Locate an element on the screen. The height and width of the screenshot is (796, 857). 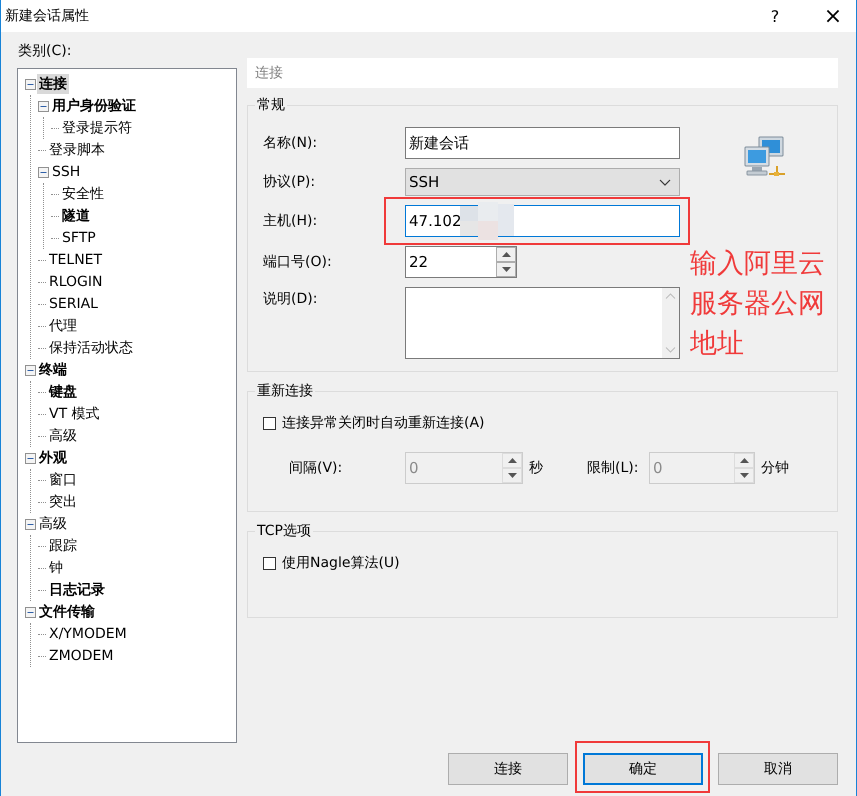
dialog-button: 连接 is located at coordinates (508, 769).